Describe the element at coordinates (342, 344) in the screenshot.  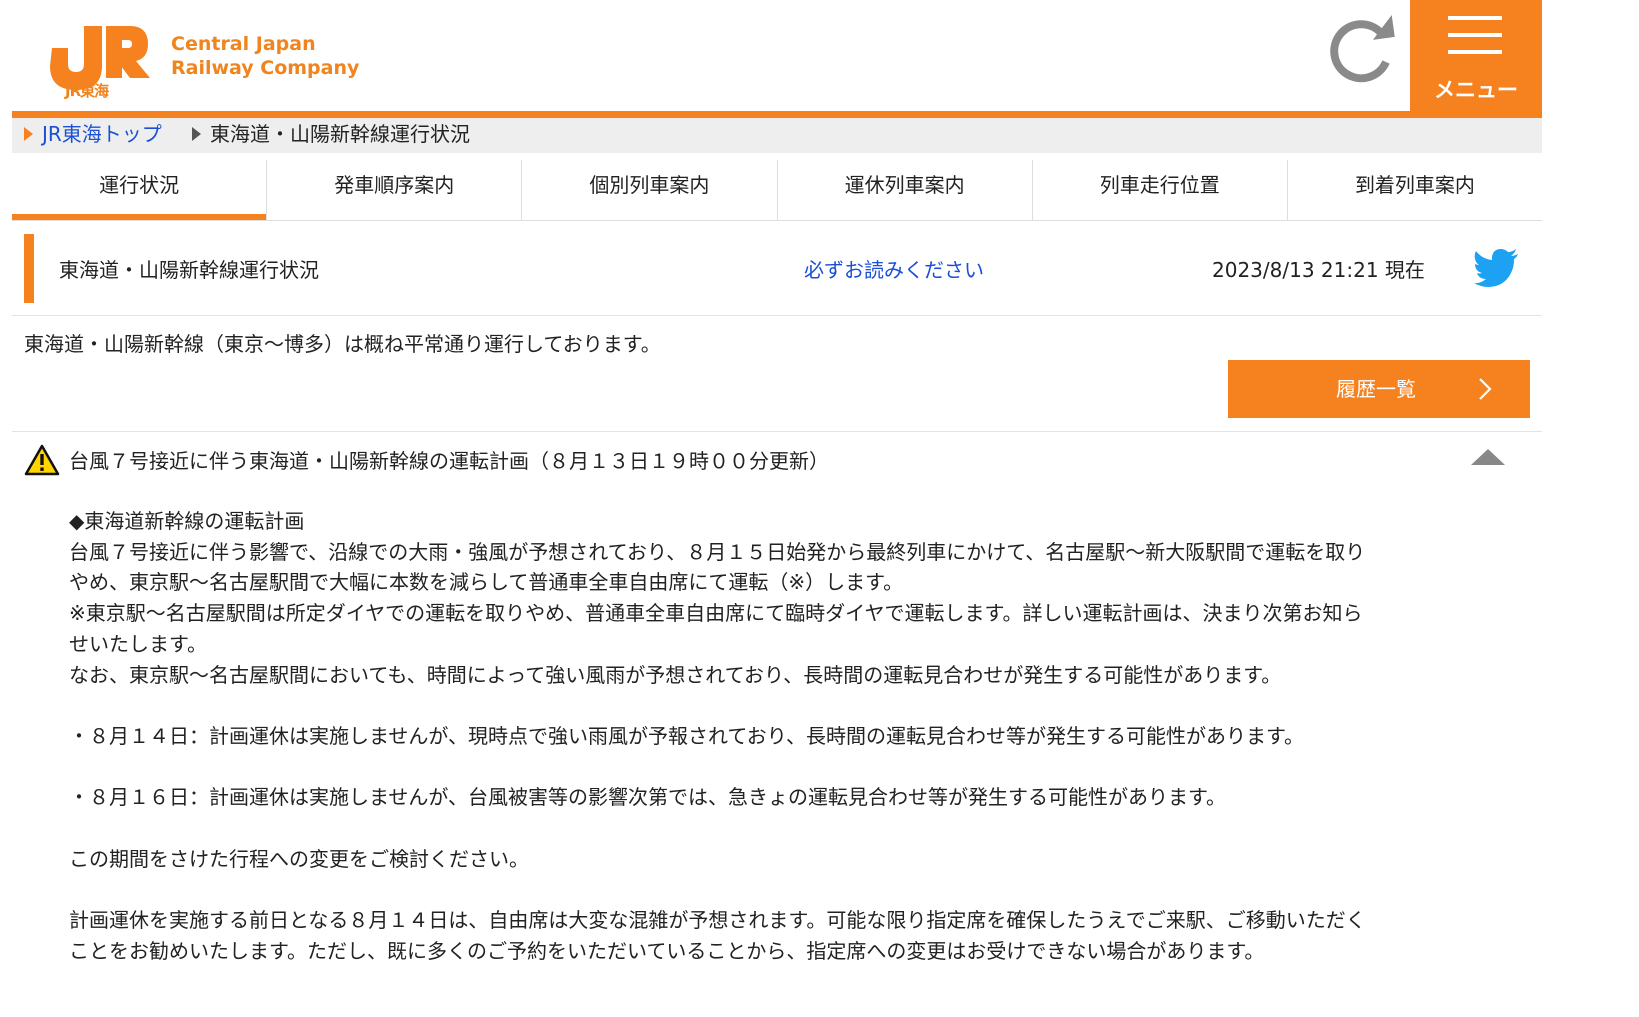
I see `status-summary: 東海道・山陽新幹線（東京～博多）は概ね平常通り運行しております。` at that location.